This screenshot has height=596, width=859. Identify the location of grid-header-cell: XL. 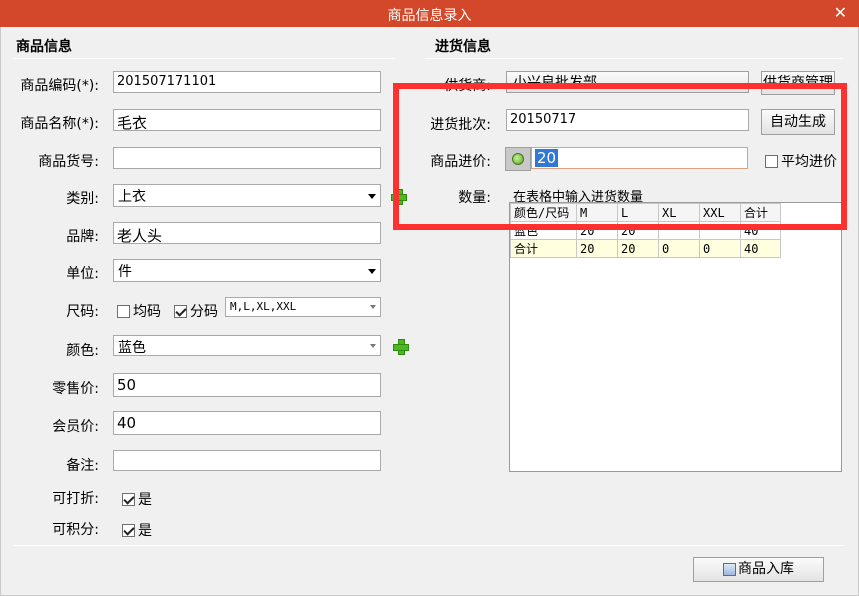
(679, 212).